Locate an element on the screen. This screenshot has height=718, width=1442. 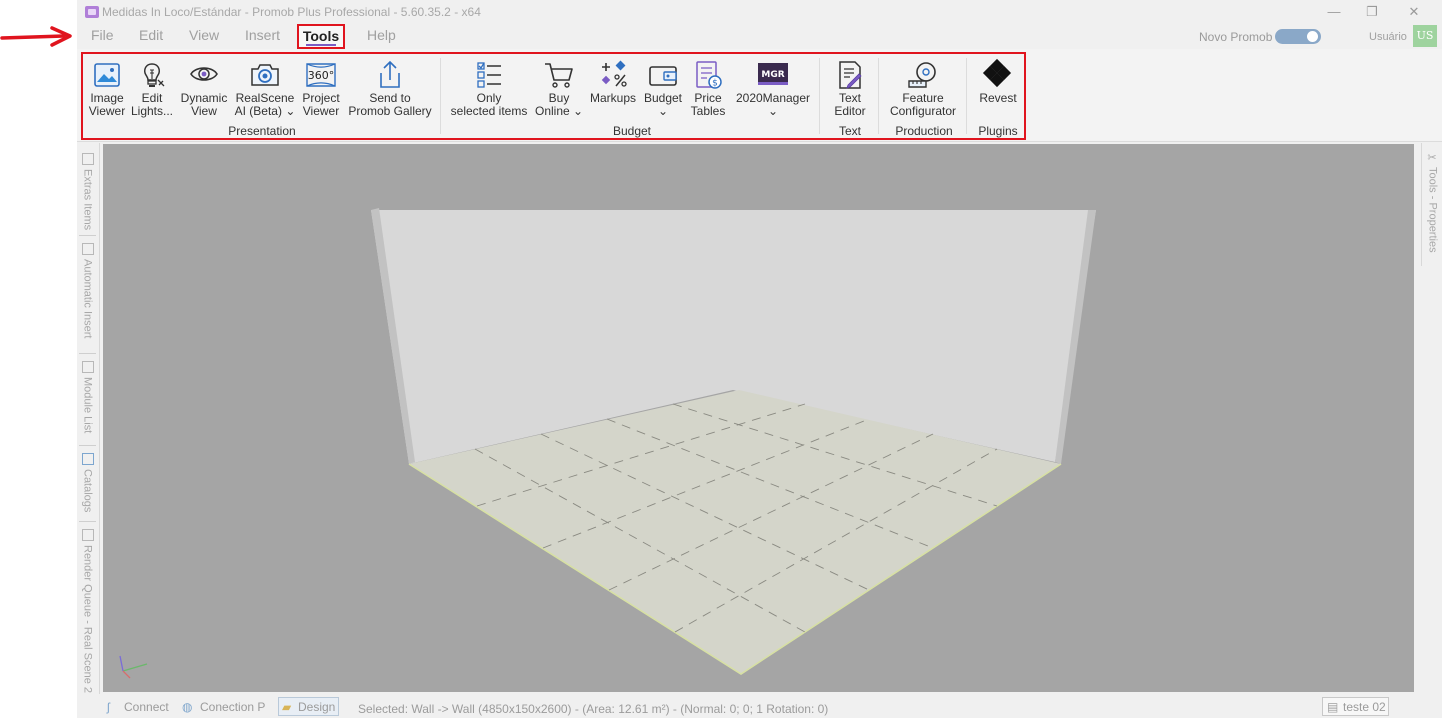
folder-icon: ▰ is located at coordinates (287, 707).